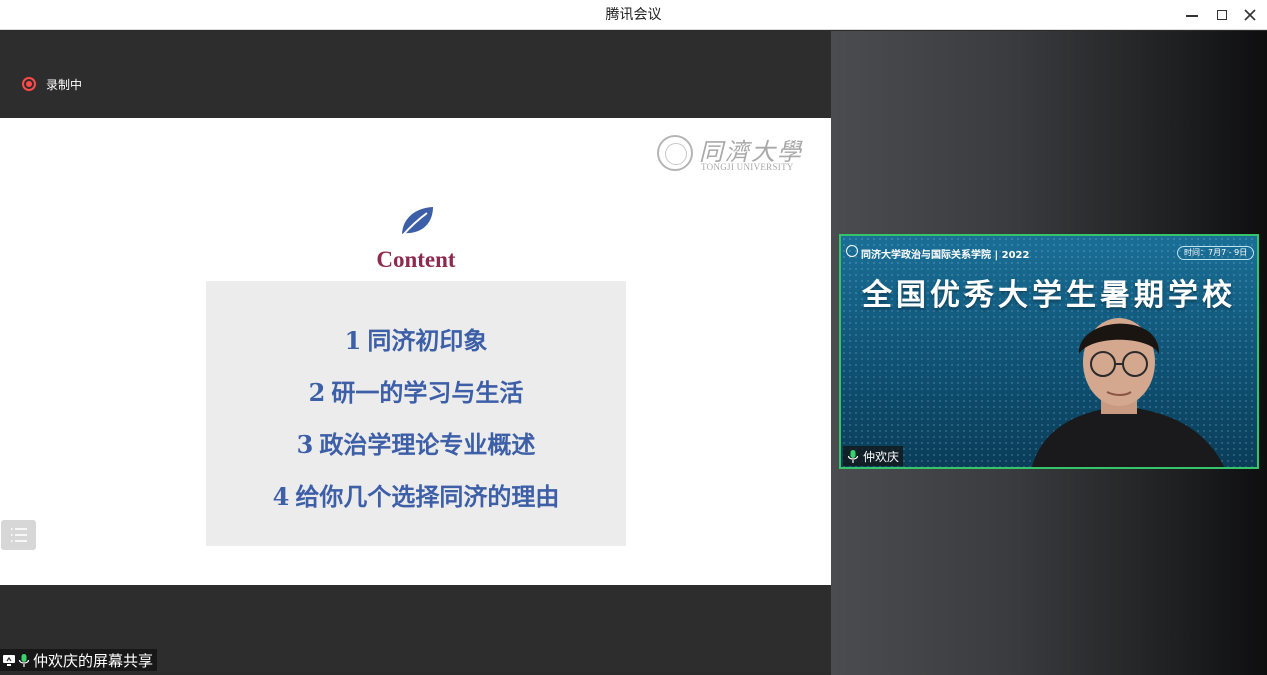  I want to click on maximize-button, so click(1222, 15).